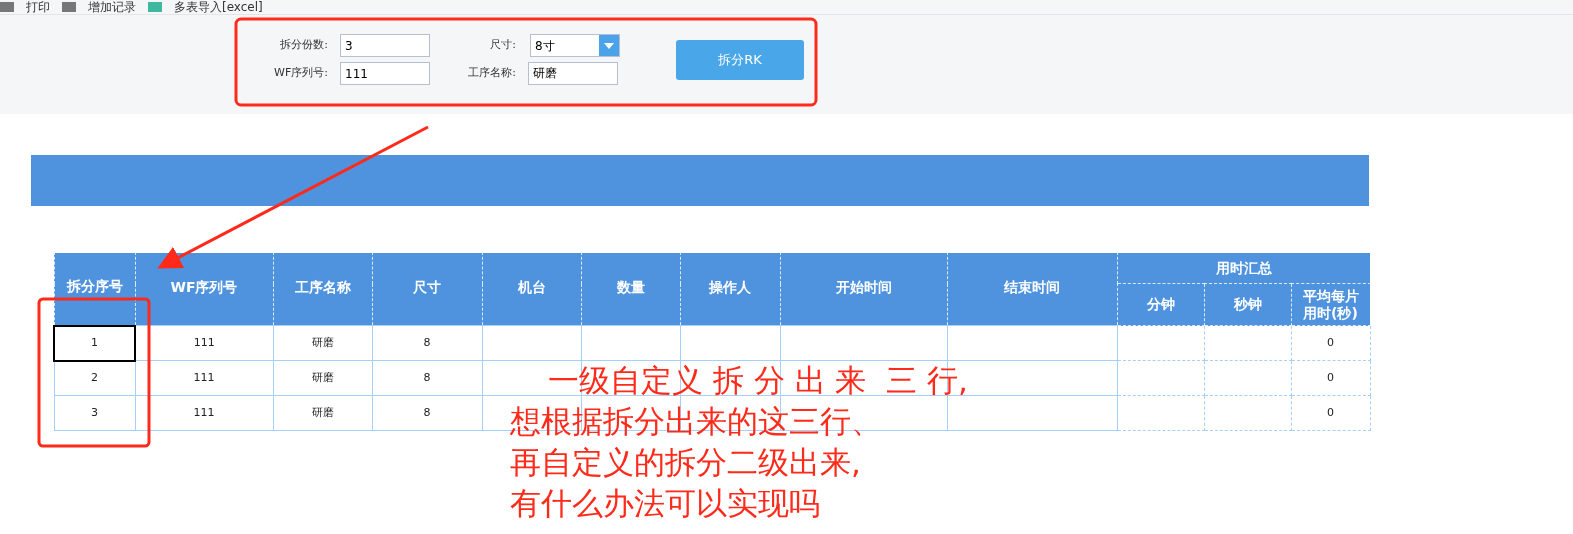 The height and width of the screenshot is (534, 1573). Describe the element at coordinates (1243, 268) in the screenshot. I see `column-header: 用时汇总` at that location.